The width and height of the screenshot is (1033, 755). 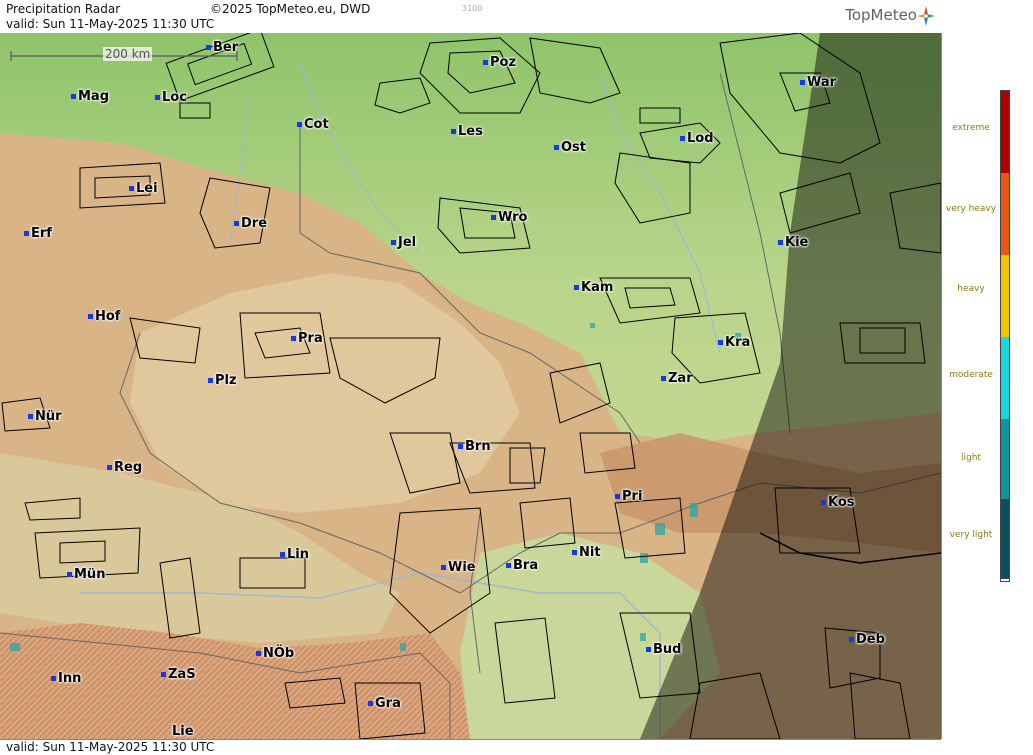 I want to click on city-marker: ZaS, so click(x=178, y=674).